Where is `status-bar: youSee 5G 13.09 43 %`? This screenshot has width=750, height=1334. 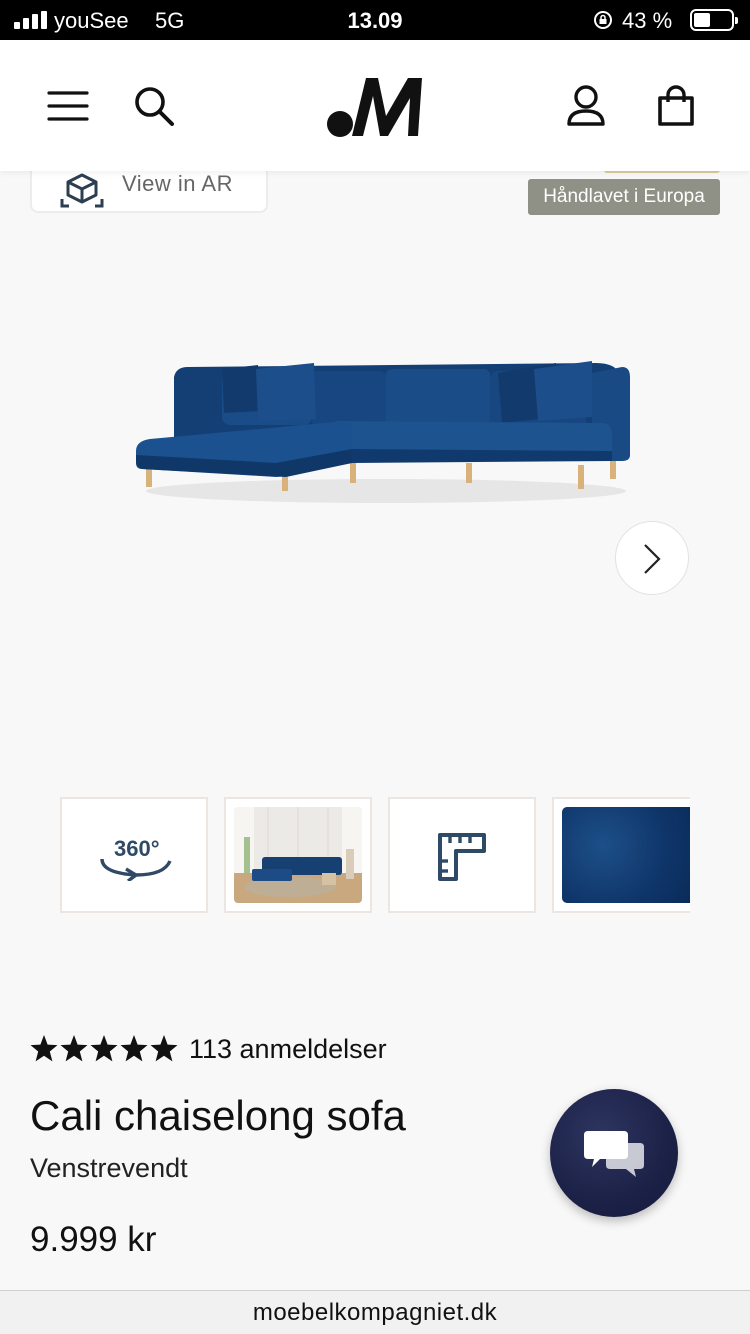 status-bar: youSee 5G 13.09 43 % is located at coordinates (375, 20).